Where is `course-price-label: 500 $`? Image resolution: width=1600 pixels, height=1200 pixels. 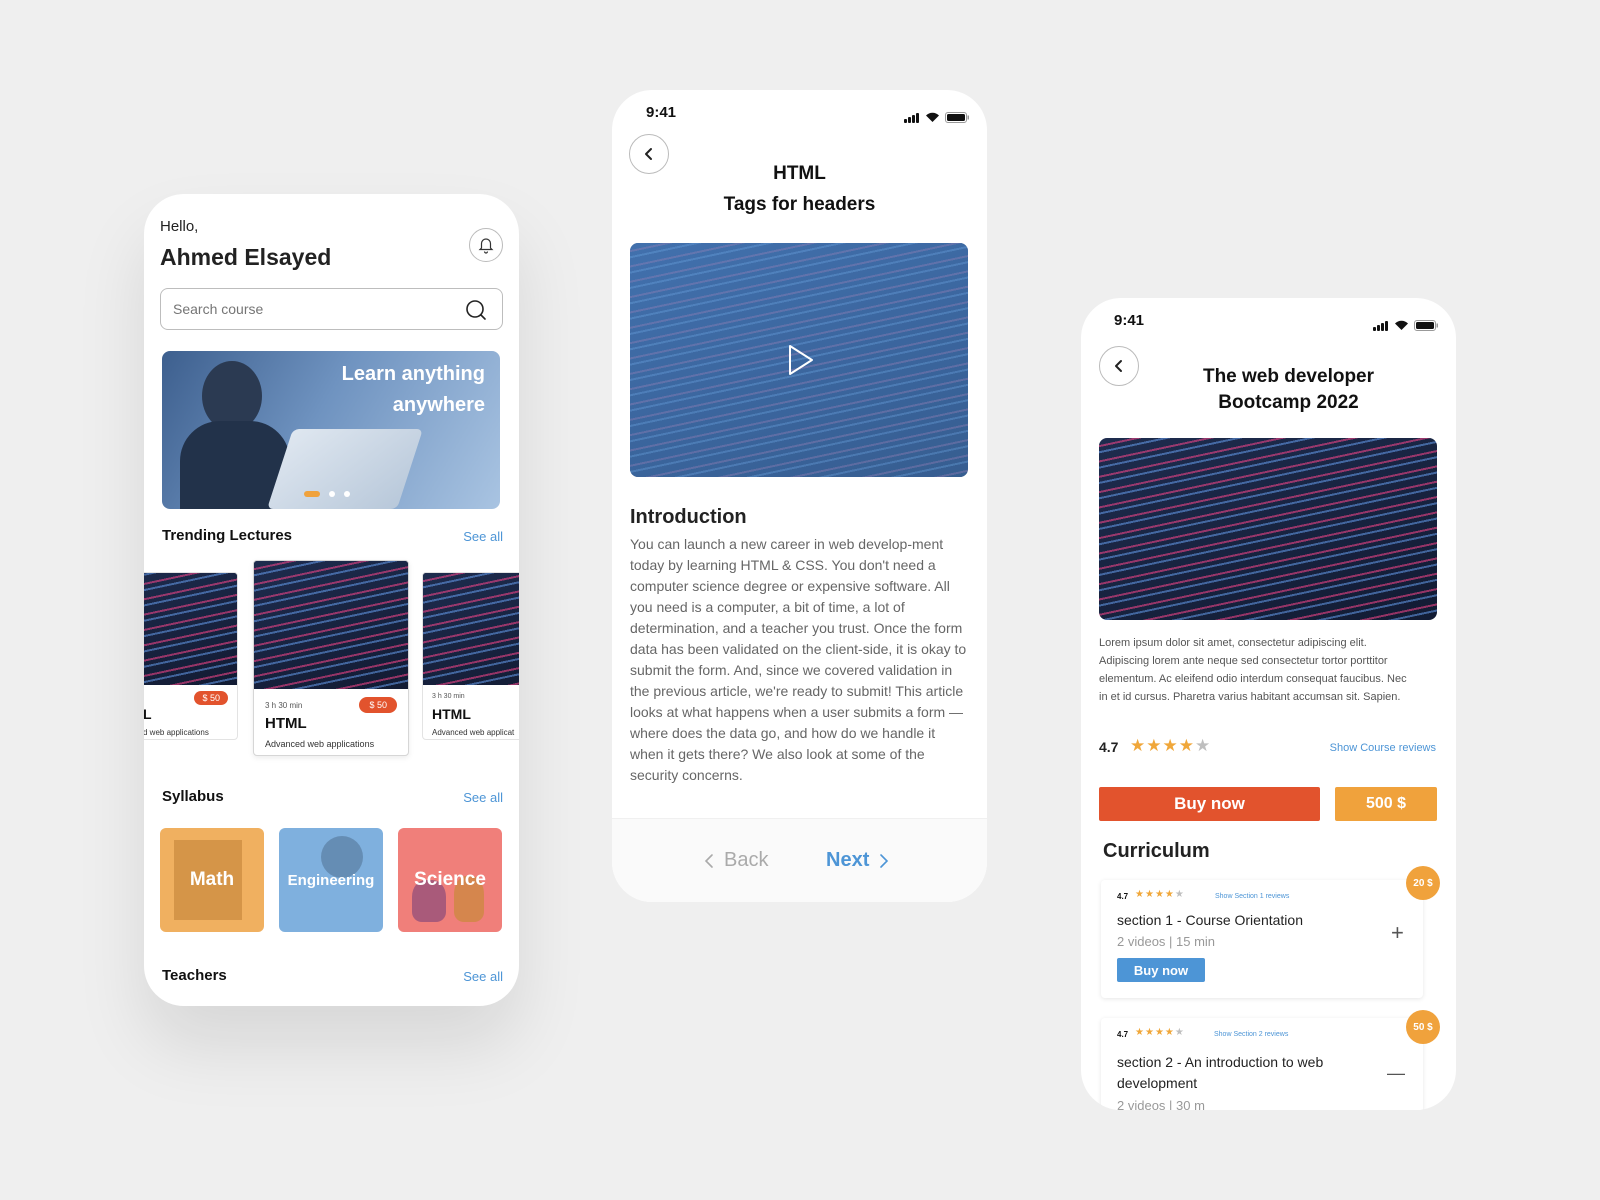 course-price-label: 500 $ is located at coordinates (1386, 803).